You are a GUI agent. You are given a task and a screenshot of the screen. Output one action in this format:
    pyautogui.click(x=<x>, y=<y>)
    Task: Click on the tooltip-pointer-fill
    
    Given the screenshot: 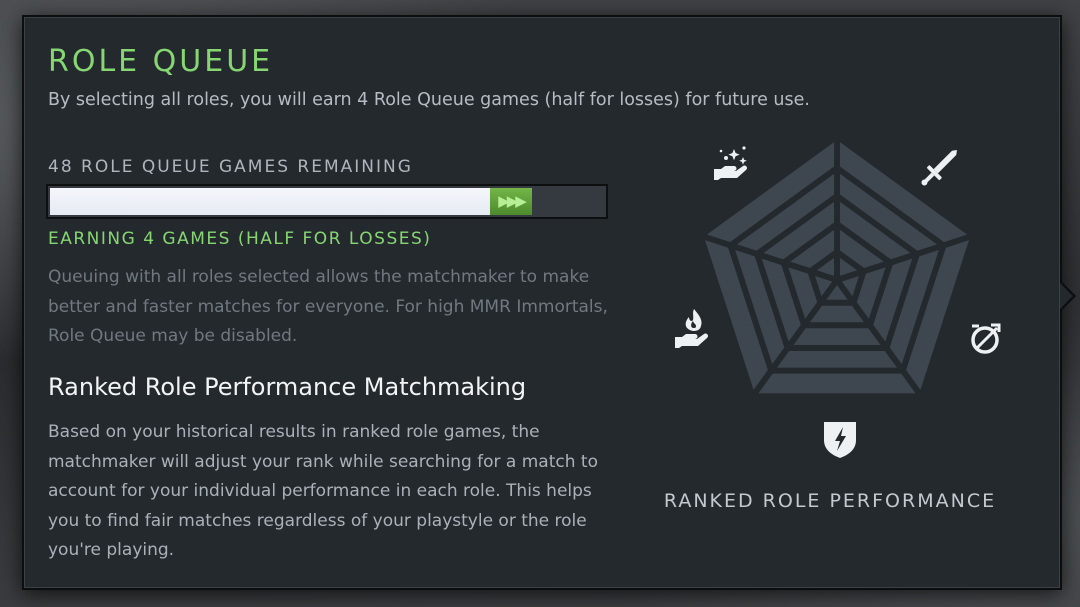 What is the action you would take?
    pyautogui.click(x=1066, y=296)
    